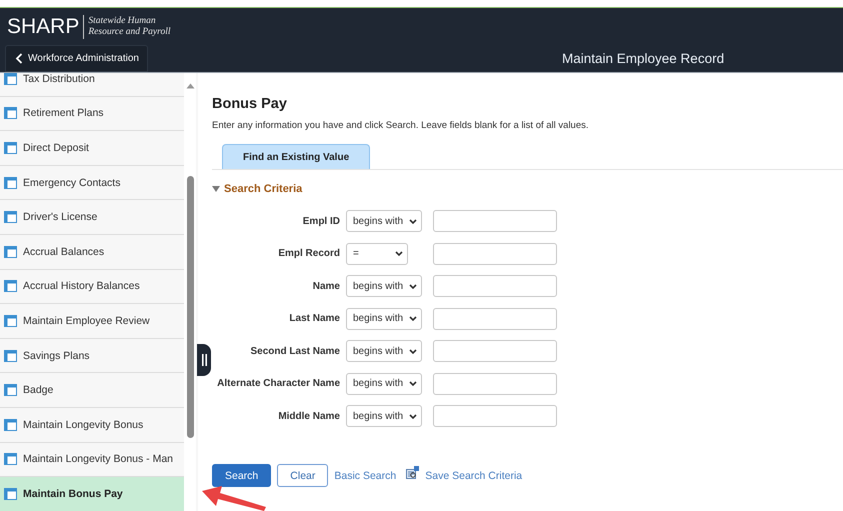  I want to click on sidebar-item: Retirement Plans, so click(92, 114).